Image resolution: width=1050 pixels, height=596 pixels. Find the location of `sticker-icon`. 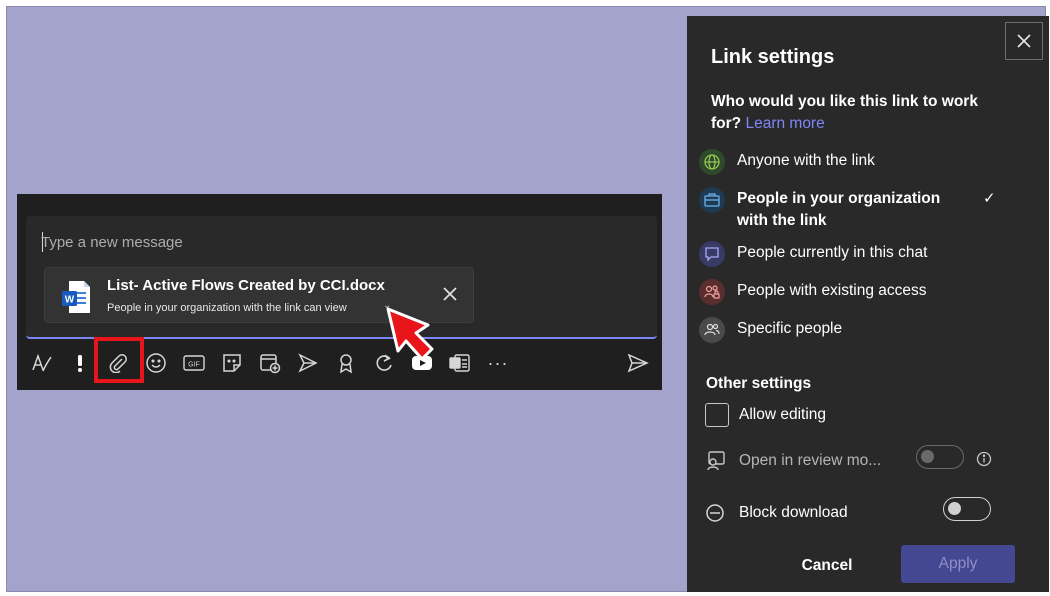

sticker-icon is located at coordinates (232, 363).